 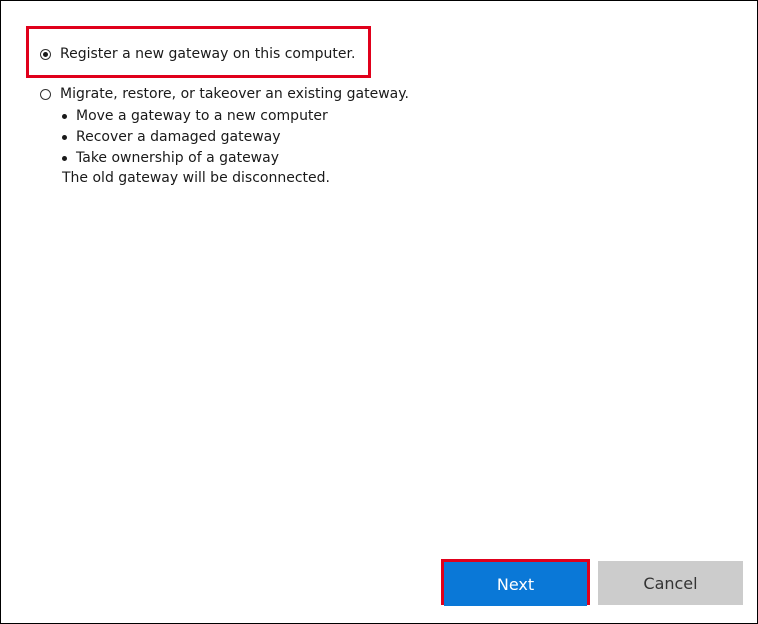 I want to click on register-radio-button, so click(x=45, y=54).